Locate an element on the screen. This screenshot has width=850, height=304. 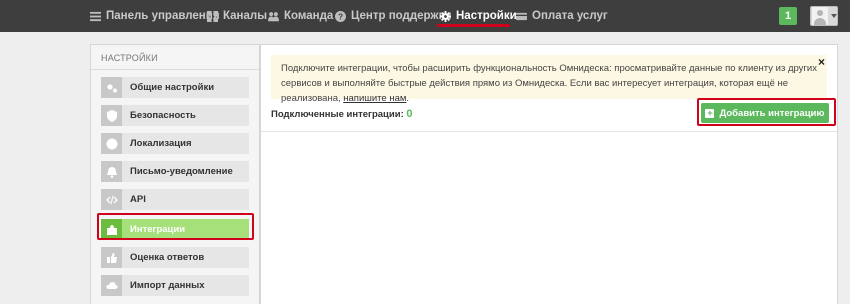
sidebar-item-notification-email: Письмо-уведомление is located at coordinates (175, 171).